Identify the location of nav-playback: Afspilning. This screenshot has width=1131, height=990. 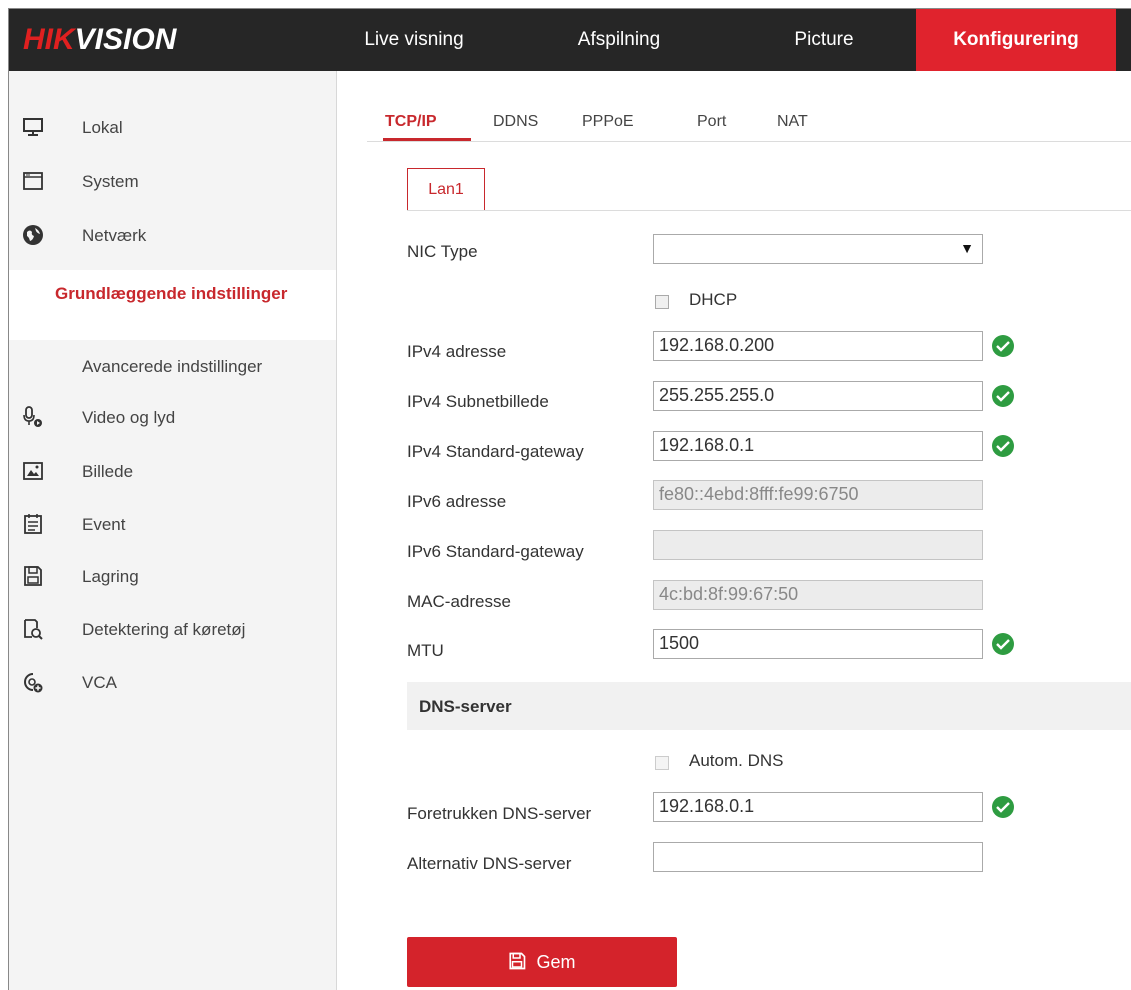
(619, 40).